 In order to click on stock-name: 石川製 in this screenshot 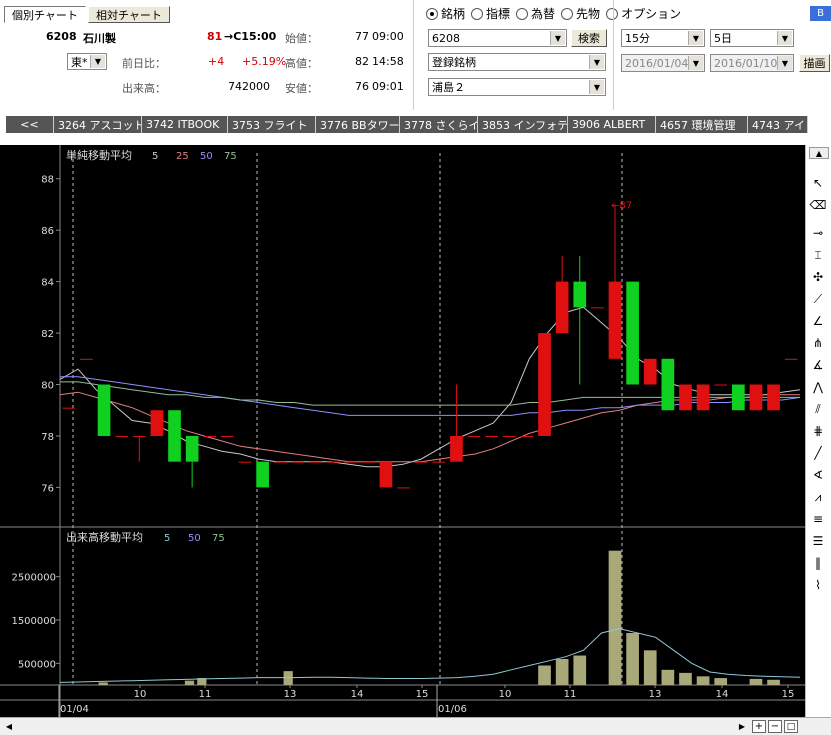, I will do `click(99, 38)`.